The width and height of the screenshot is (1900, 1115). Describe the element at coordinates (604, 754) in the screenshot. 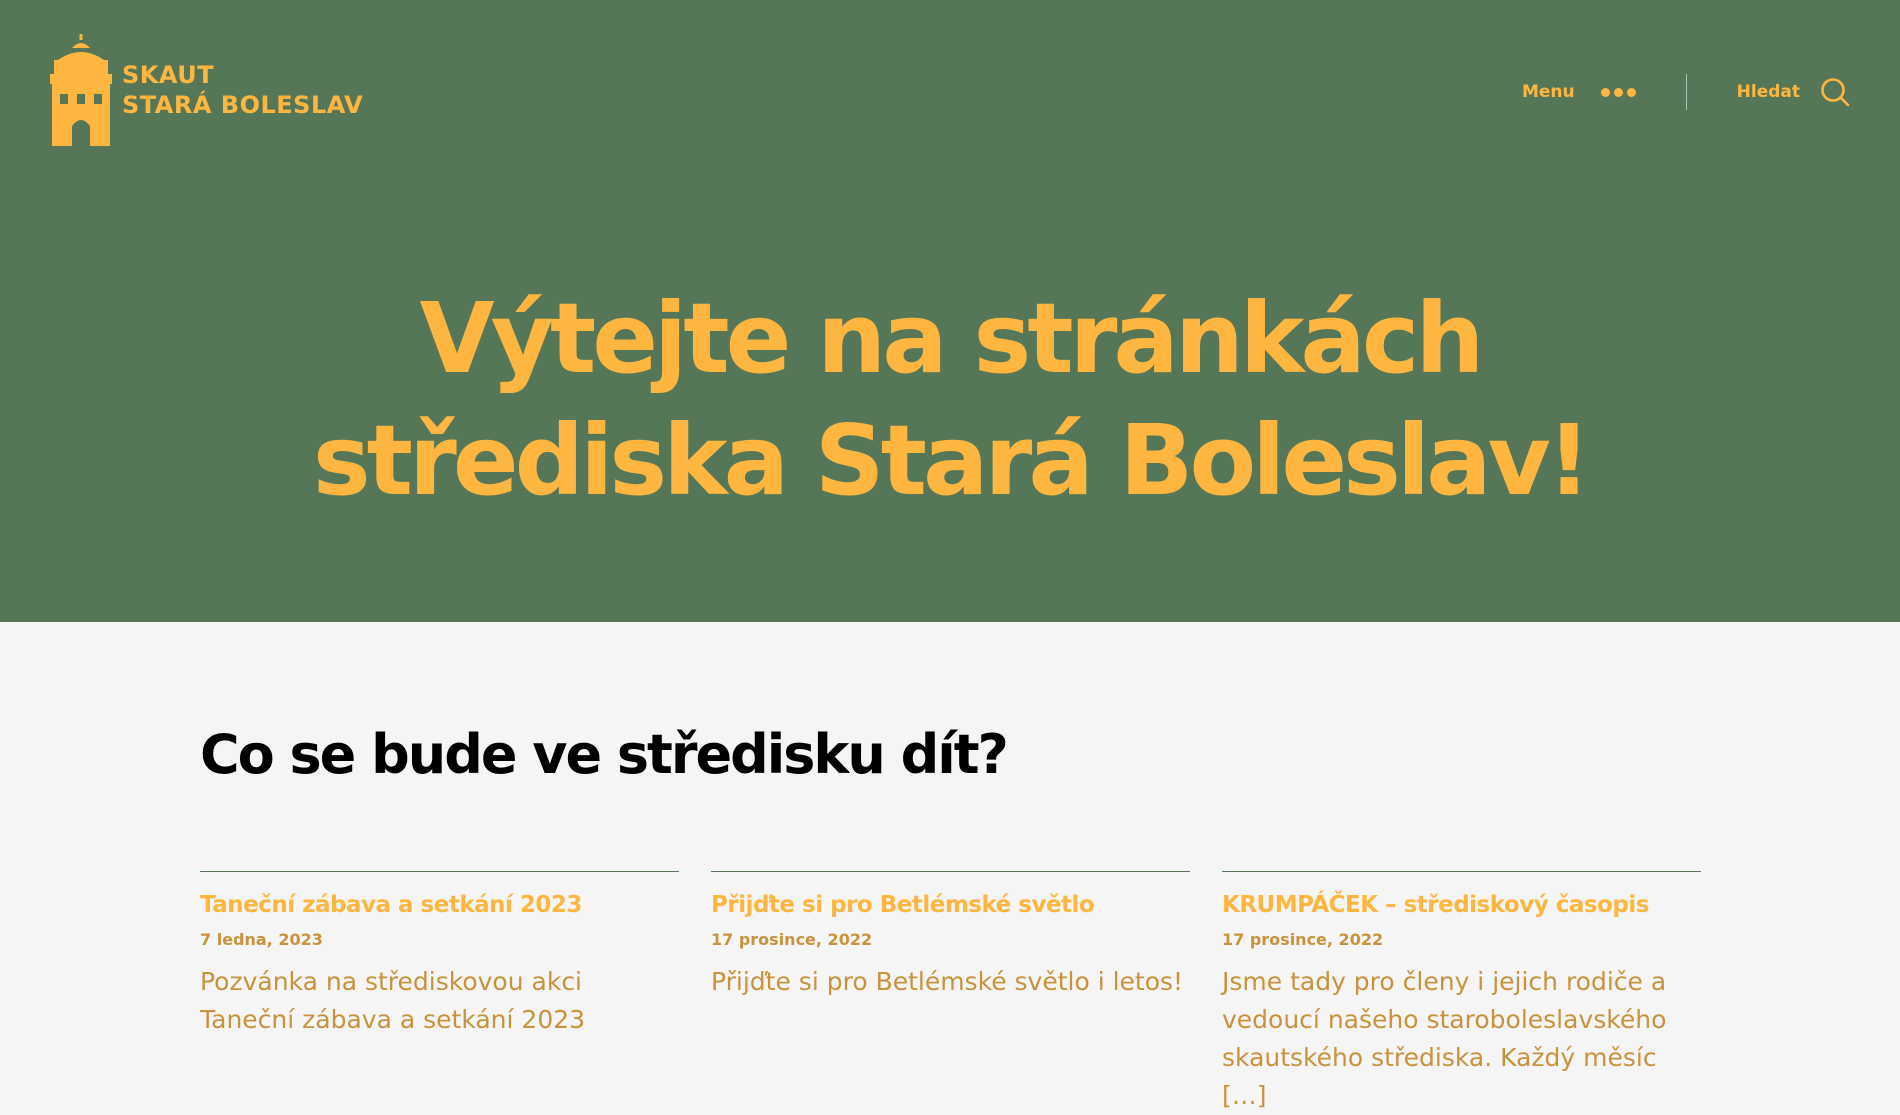

I see `section-title: Co se bude ve středisku dít?` at that location.